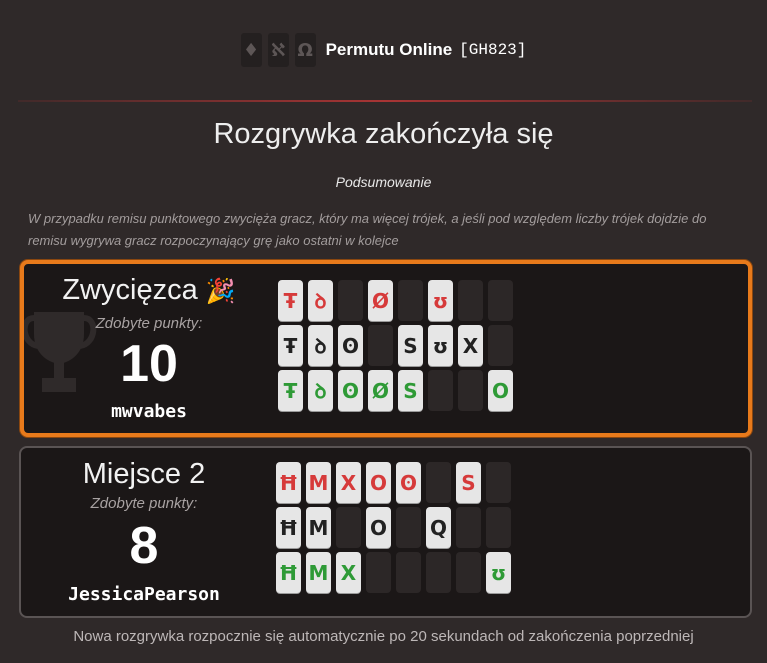 Image resolution: width=767 pixels, height=663 pixels. I want to click on tile-grid: ŦꝺØʊŦꝺʘSʊXŦꝺʘØSO, so click(395, 345).